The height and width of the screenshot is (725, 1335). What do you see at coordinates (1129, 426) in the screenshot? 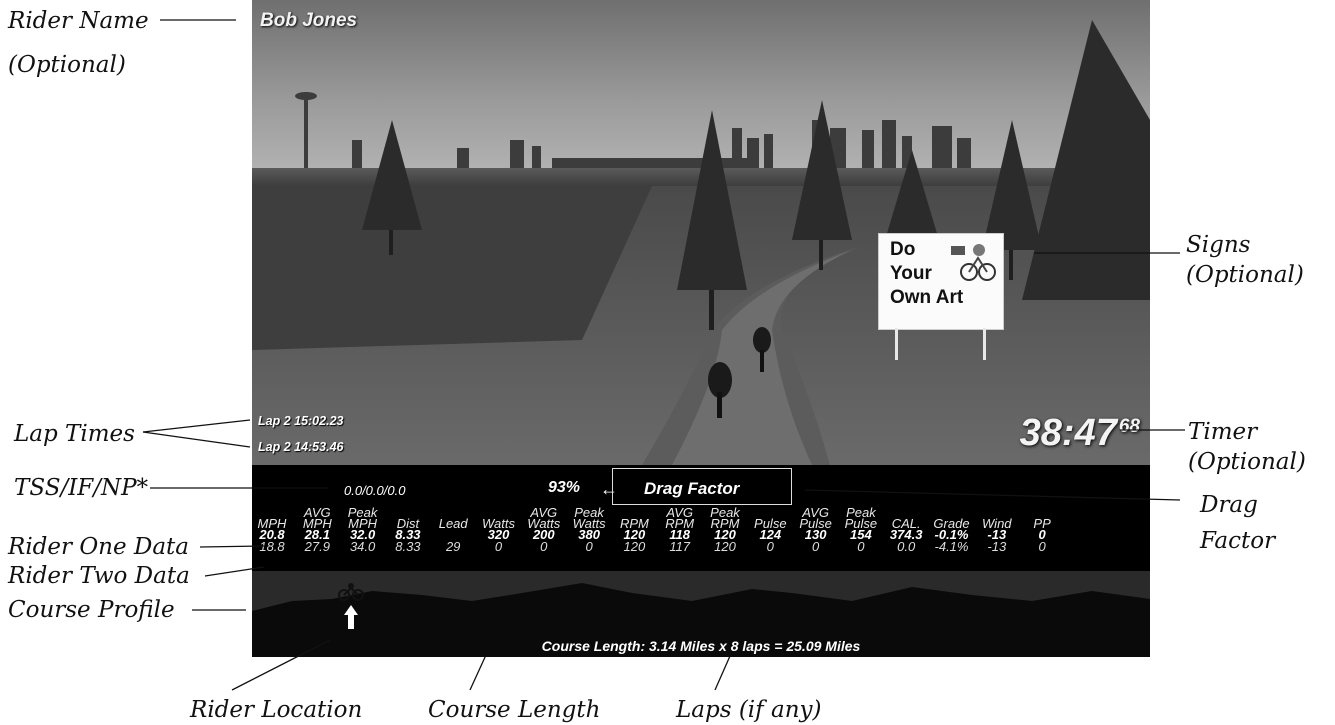
I see `timer-hundredths: 68` at bounding box center [1129, 426].